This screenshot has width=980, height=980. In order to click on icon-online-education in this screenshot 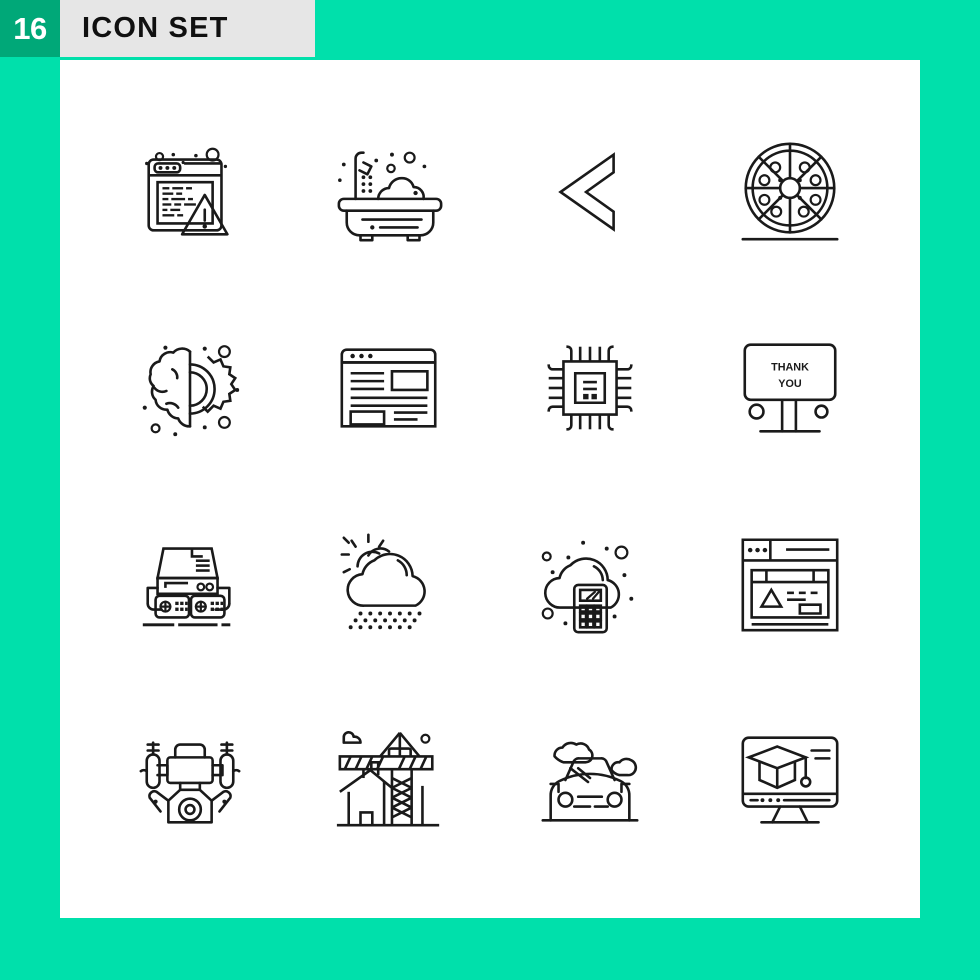, I will do `click(790, 780)`.